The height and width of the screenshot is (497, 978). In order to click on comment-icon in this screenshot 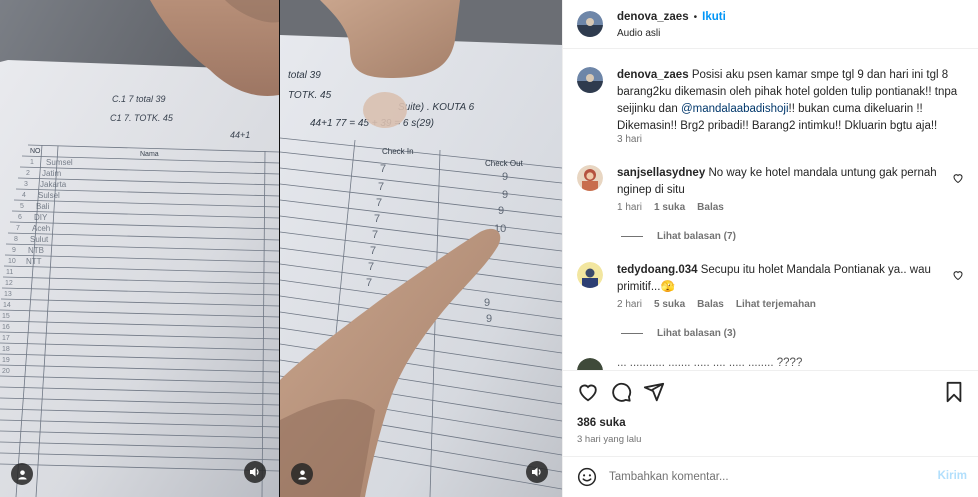, I will do `click(621, 392)`.